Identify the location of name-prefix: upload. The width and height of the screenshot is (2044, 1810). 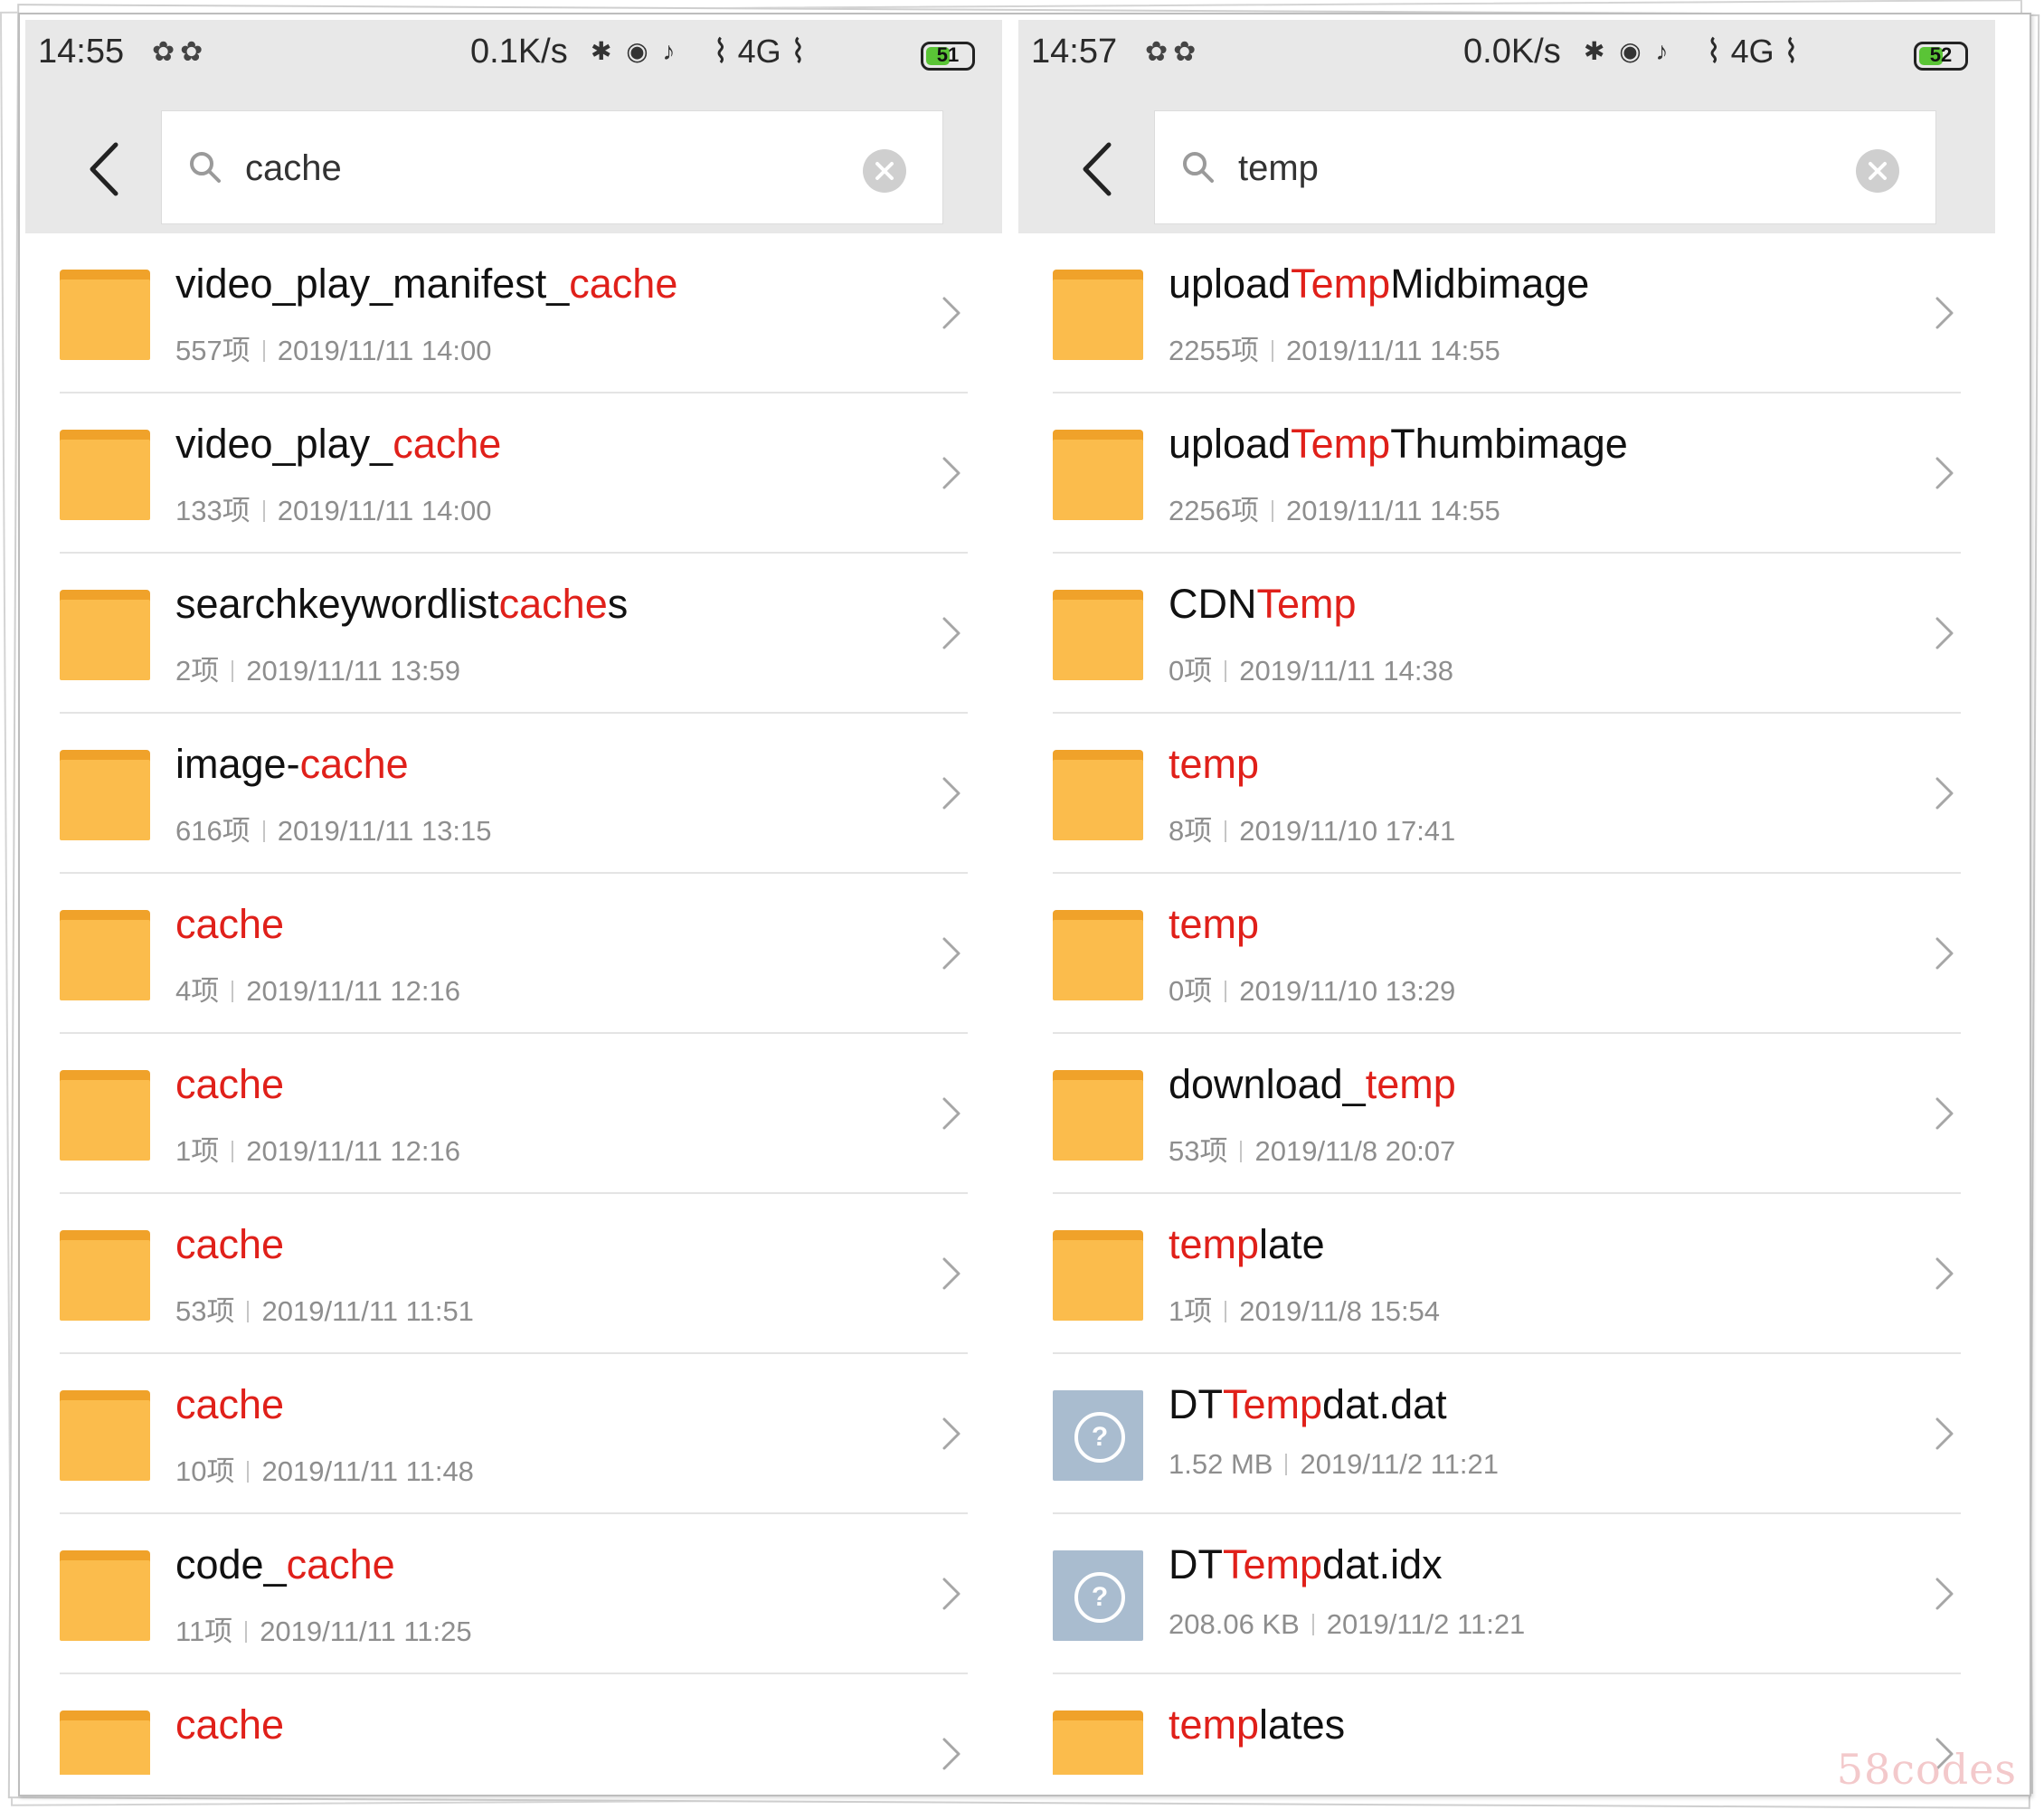
(1231, 444).